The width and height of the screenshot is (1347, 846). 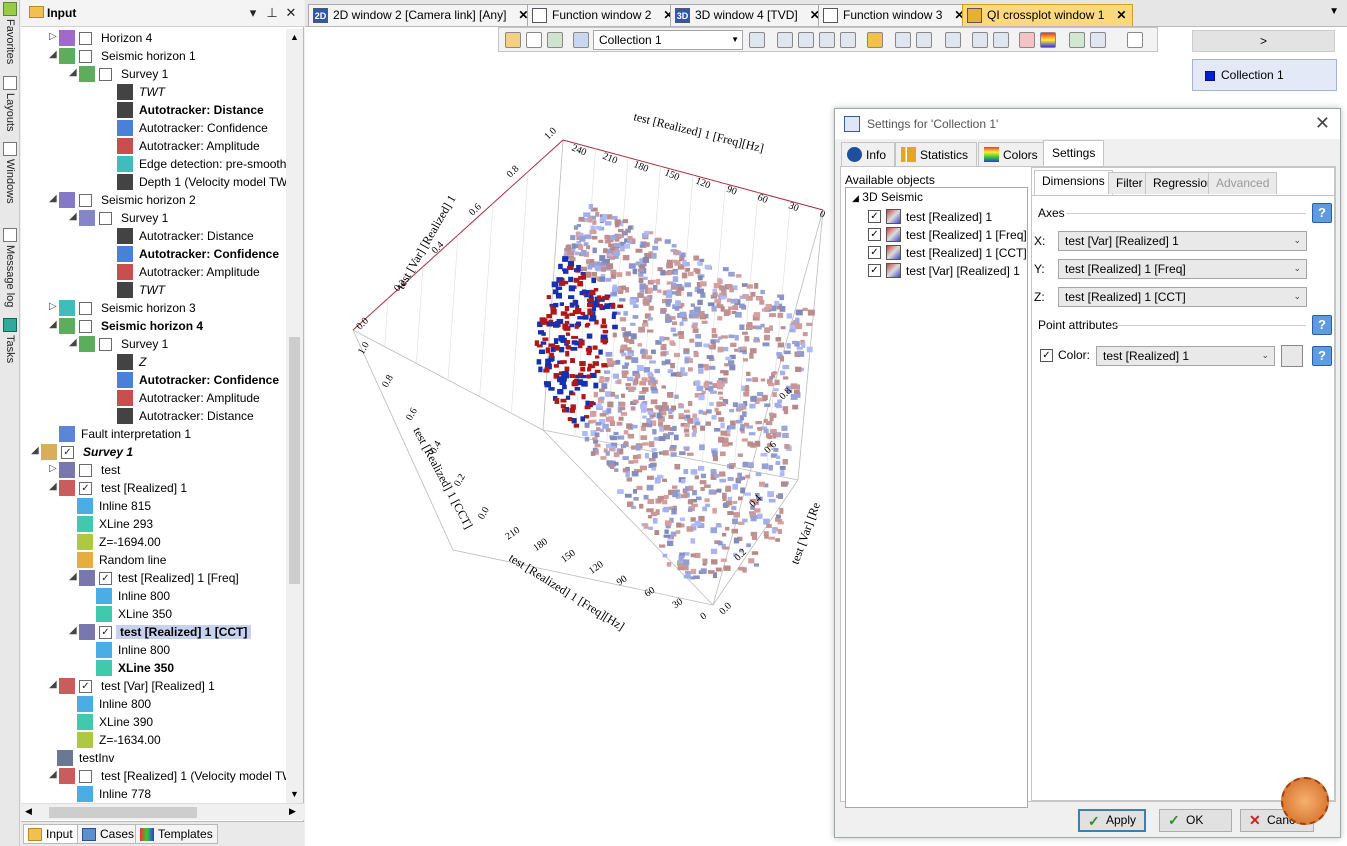 What do you see at coordinates (153, 200) in the screenshot?
I see `tree-node: ◢ Seismic horizon 2` at bounding box center [153, 200].